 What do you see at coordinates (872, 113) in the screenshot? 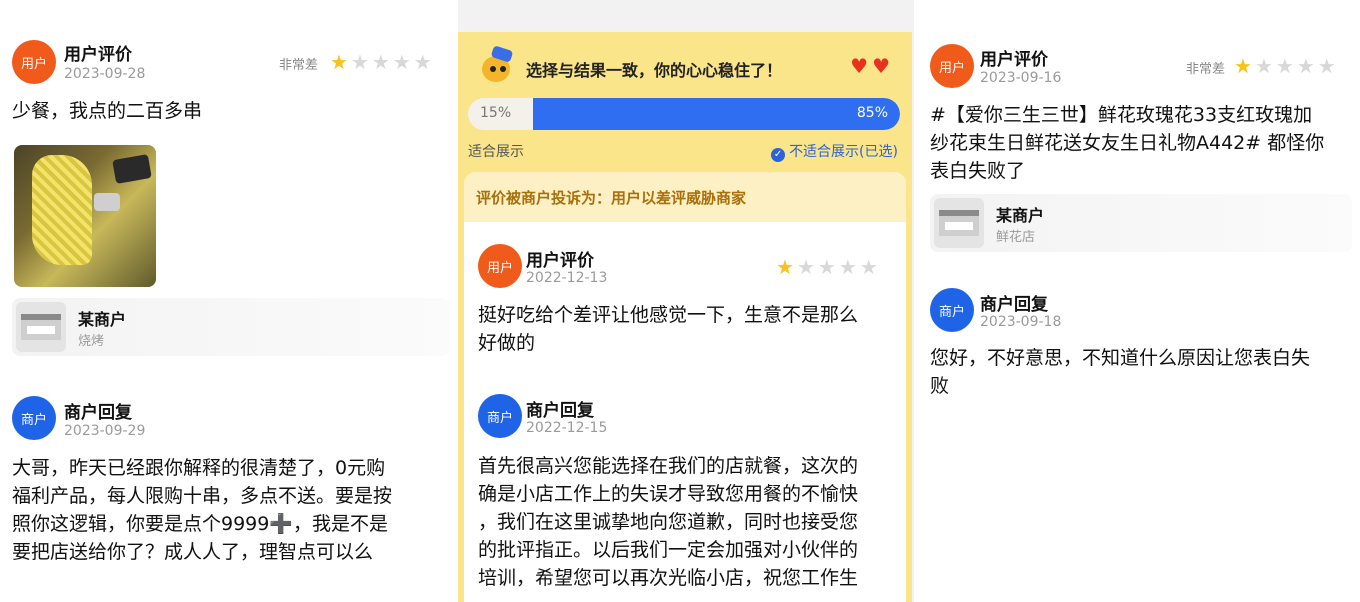
I see `vote-right-percent: 85%` at bounding box center [872, 113].